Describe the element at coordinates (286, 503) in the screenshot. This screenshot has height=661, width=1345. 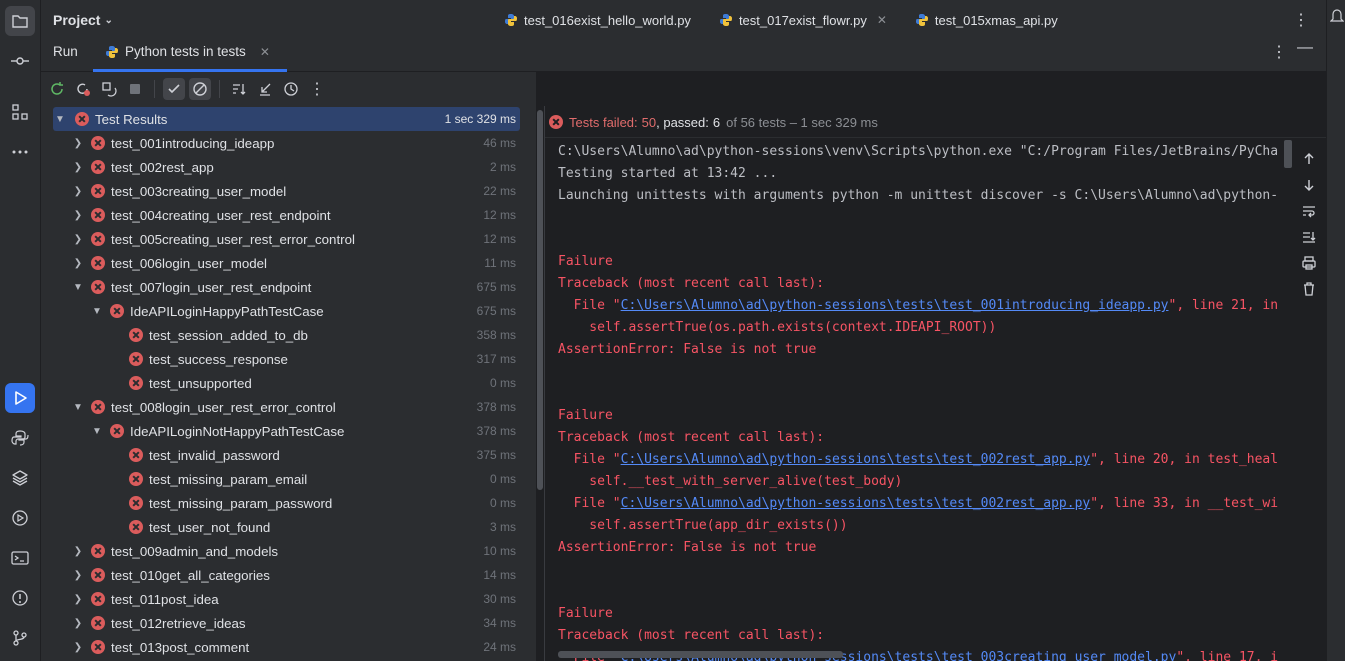
I see `tree-row: test_missing_param_password 0 ms` at that location.